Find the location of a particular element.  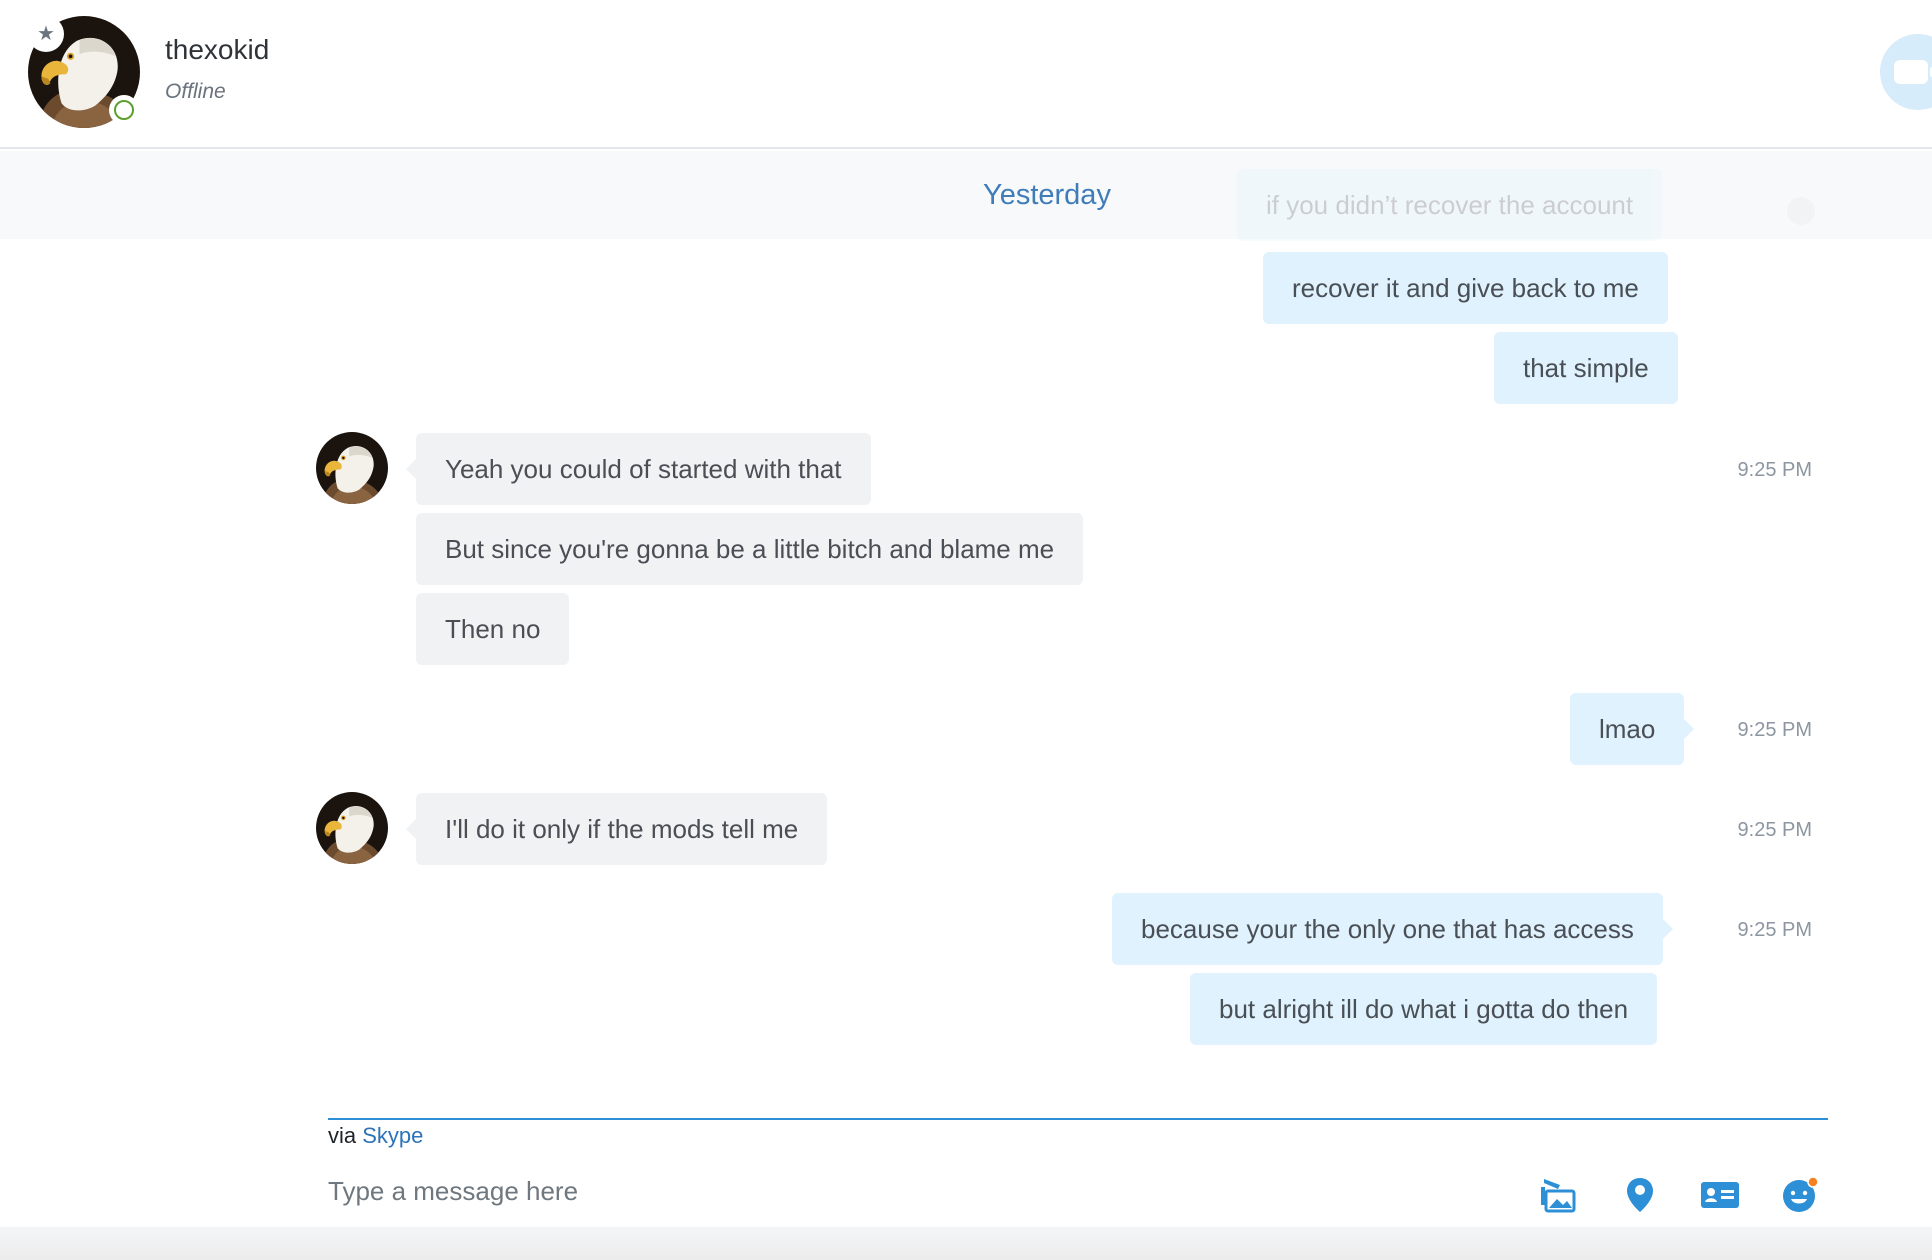

date-divider-label: Yesterday is located at coordinates (1047, 195).